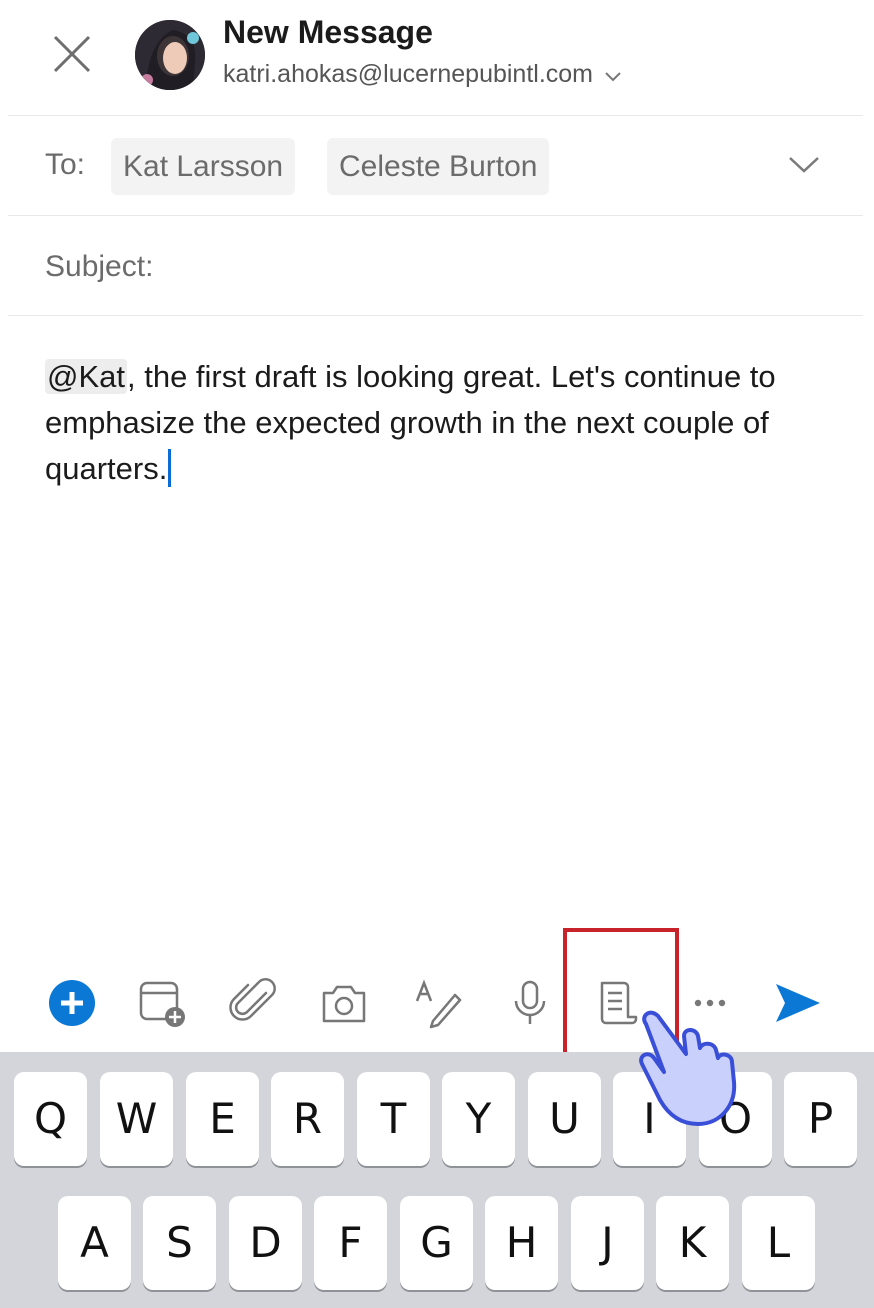 This screenshot has height=1308, width=874. What do you see at coordinates (50, 1119) in the screenshot?
I see `key-q: Q` at bounding box center [50, 1119].